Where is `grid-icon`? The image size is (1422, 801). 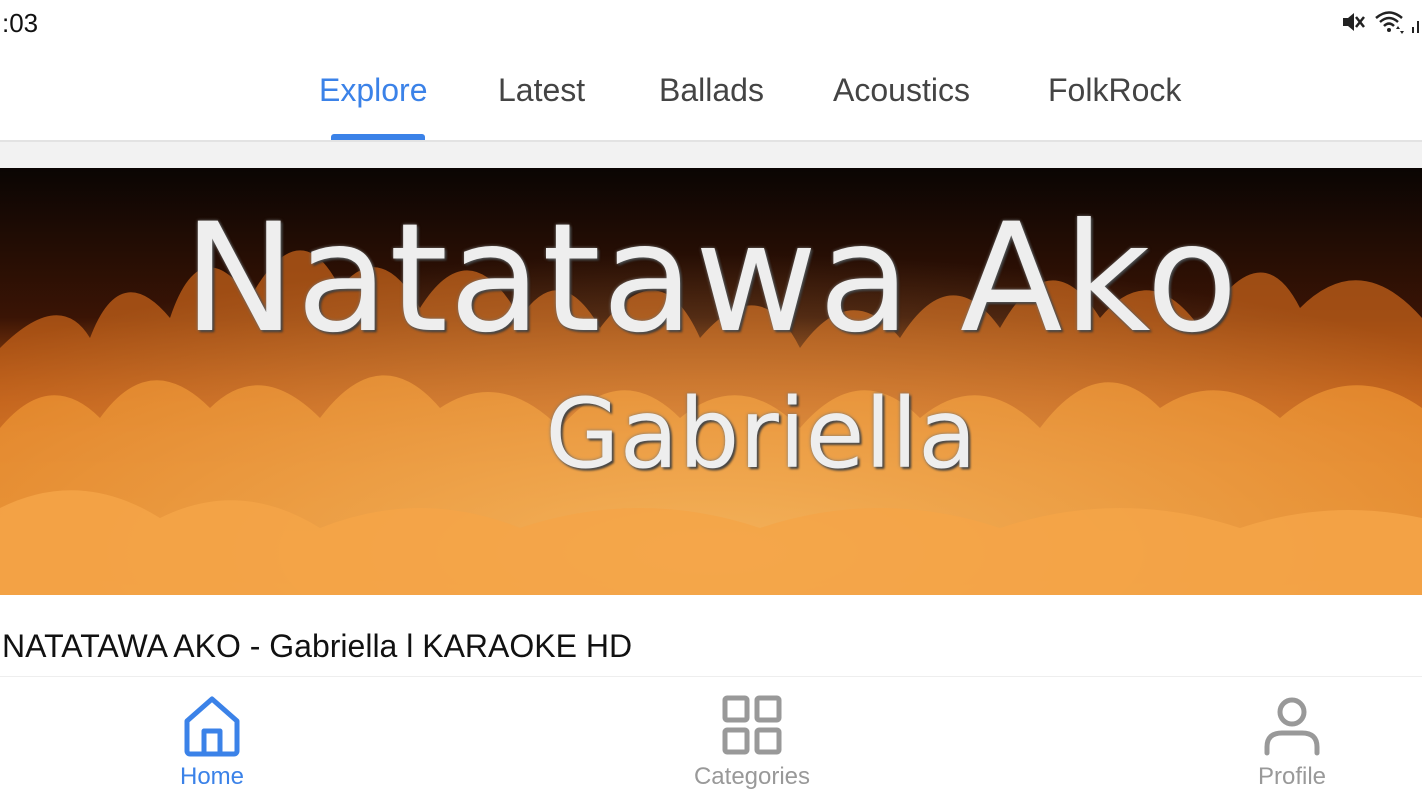 grid-icon is located at coordinates (752, 725).